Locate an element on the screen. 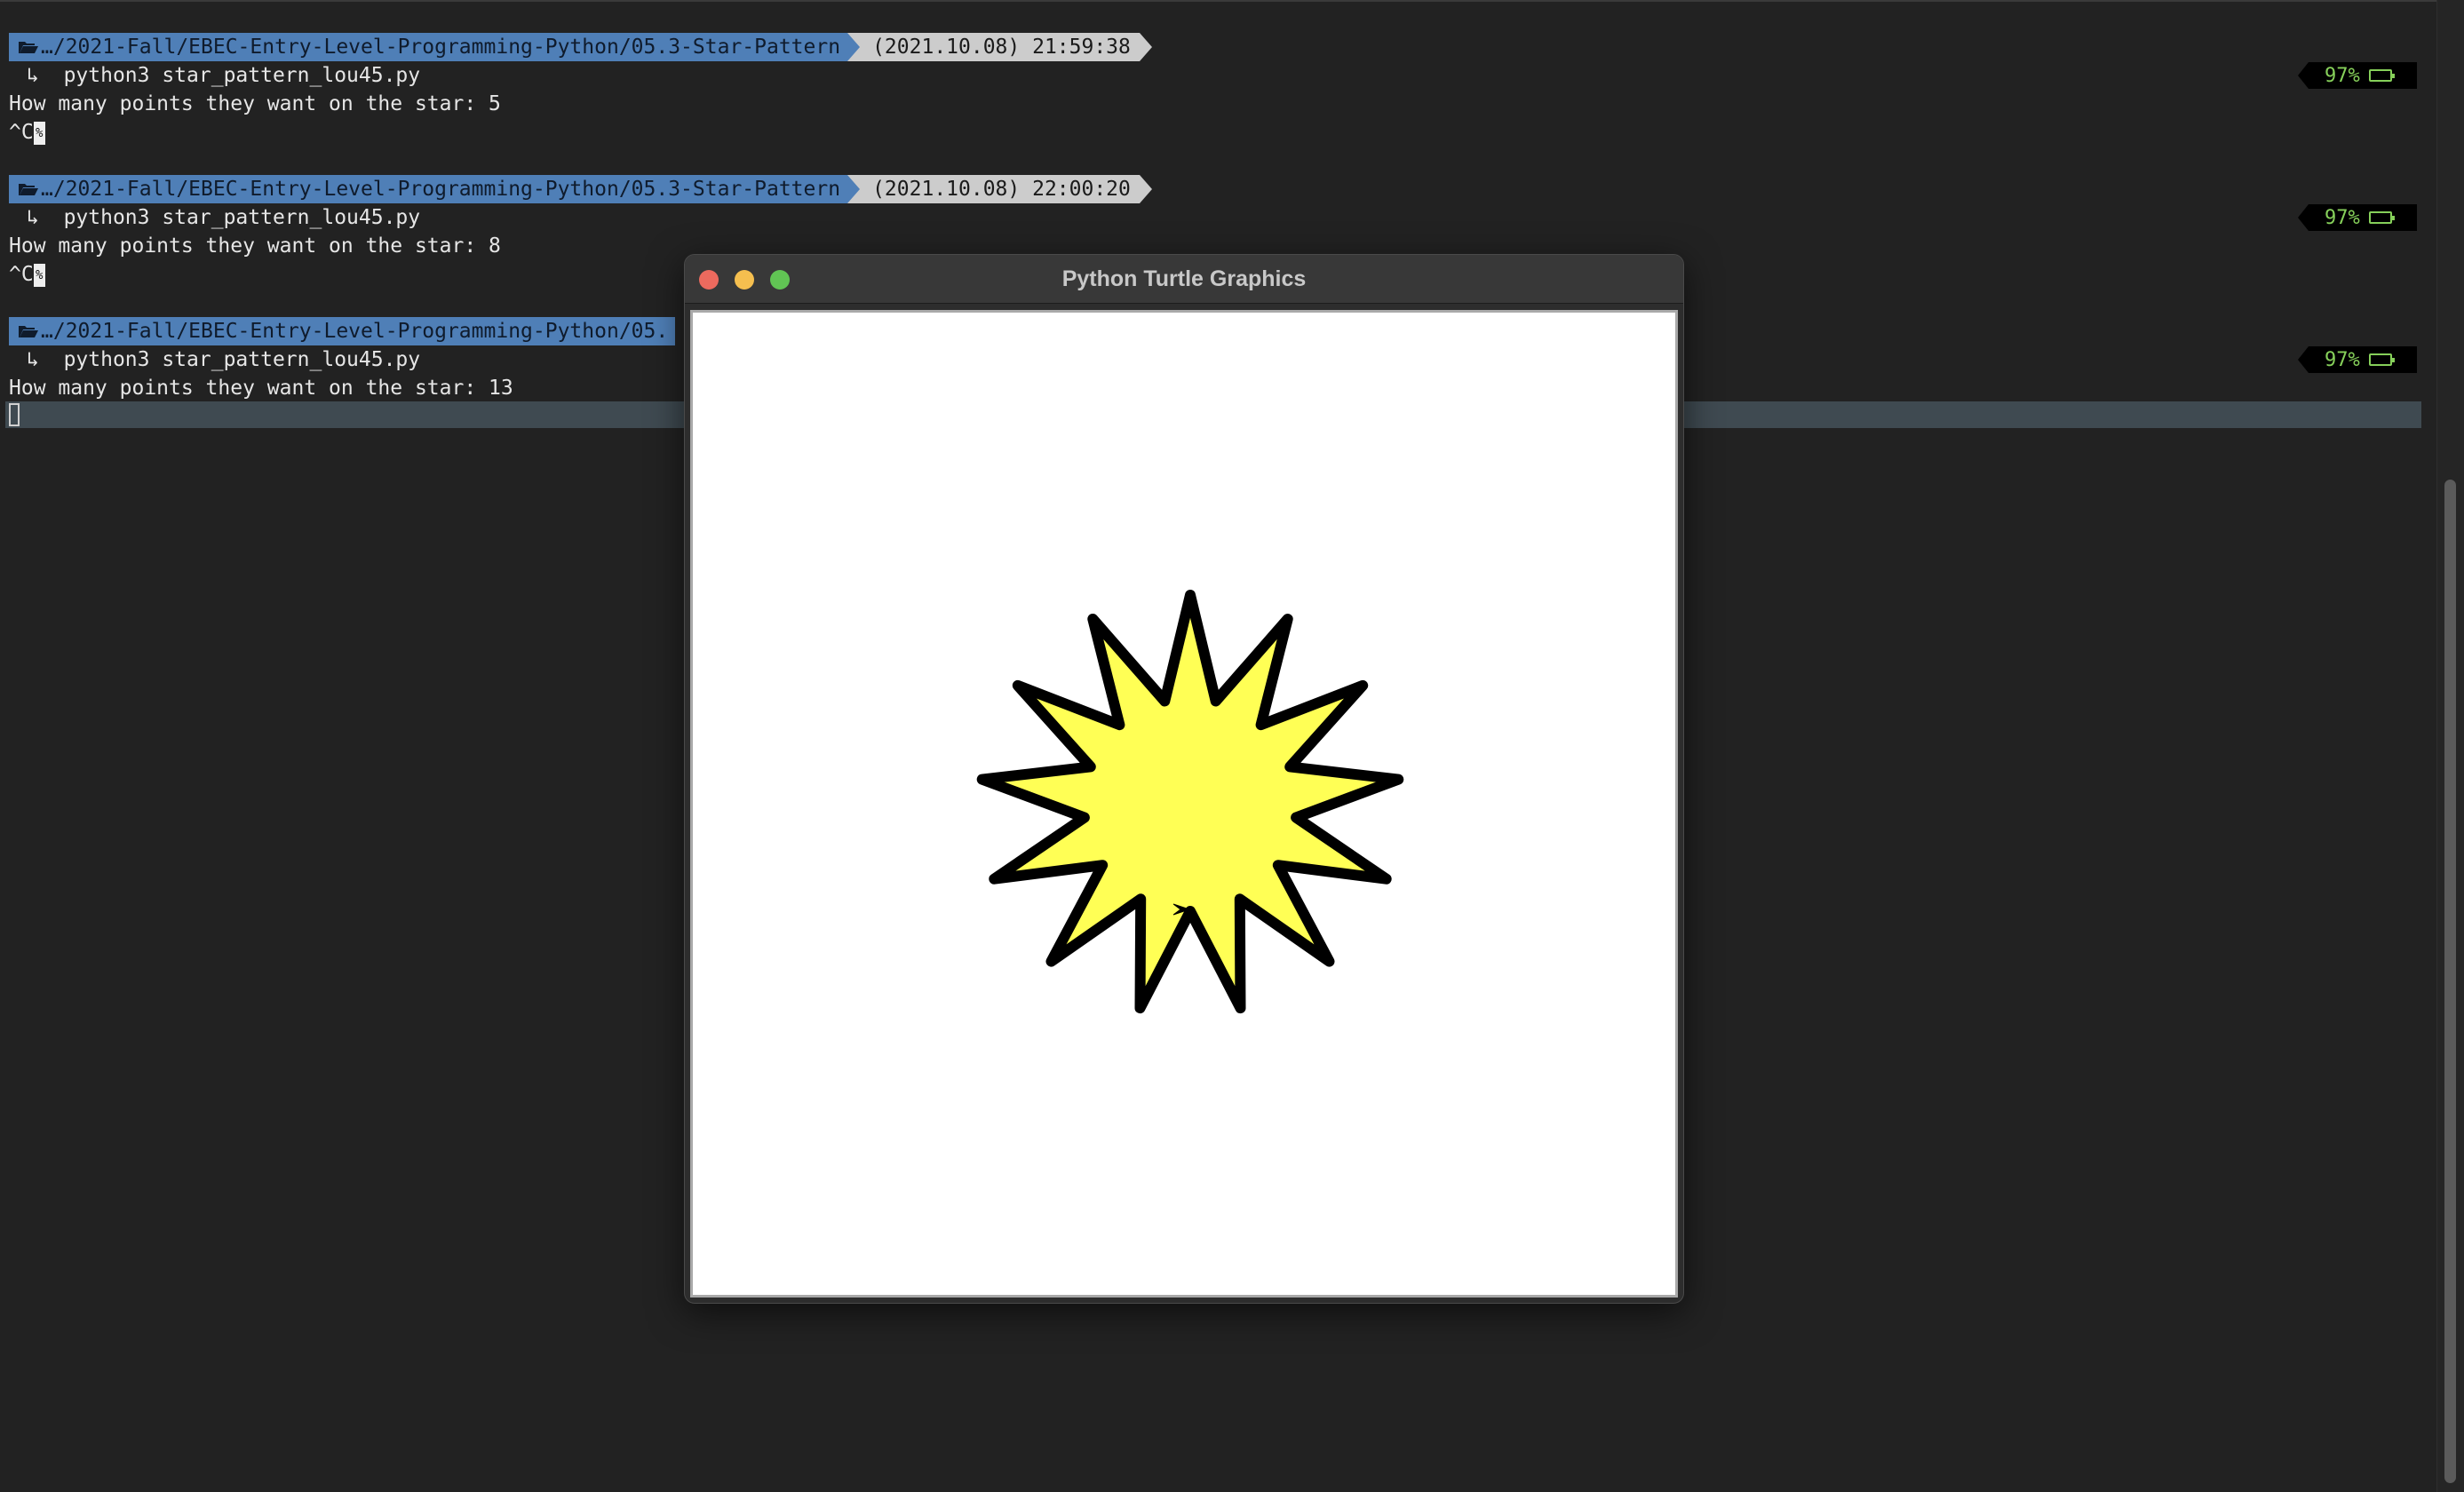  interrupt-line-2: ^C% is located at coordinates (27, 274).